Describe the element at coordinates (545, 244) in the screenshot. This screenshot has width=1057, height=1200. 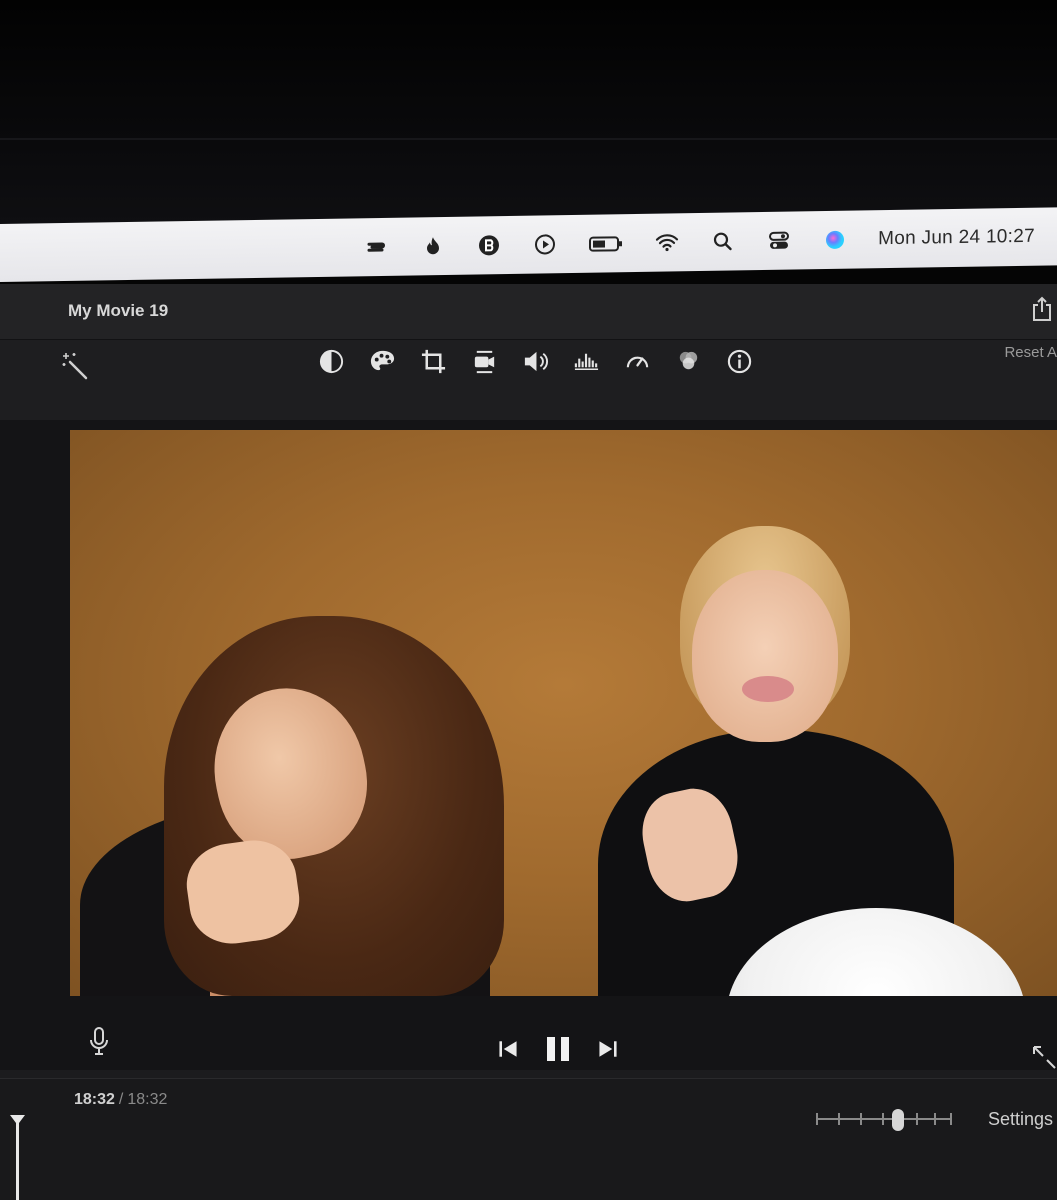
I see `play-circle-icon` at that location.